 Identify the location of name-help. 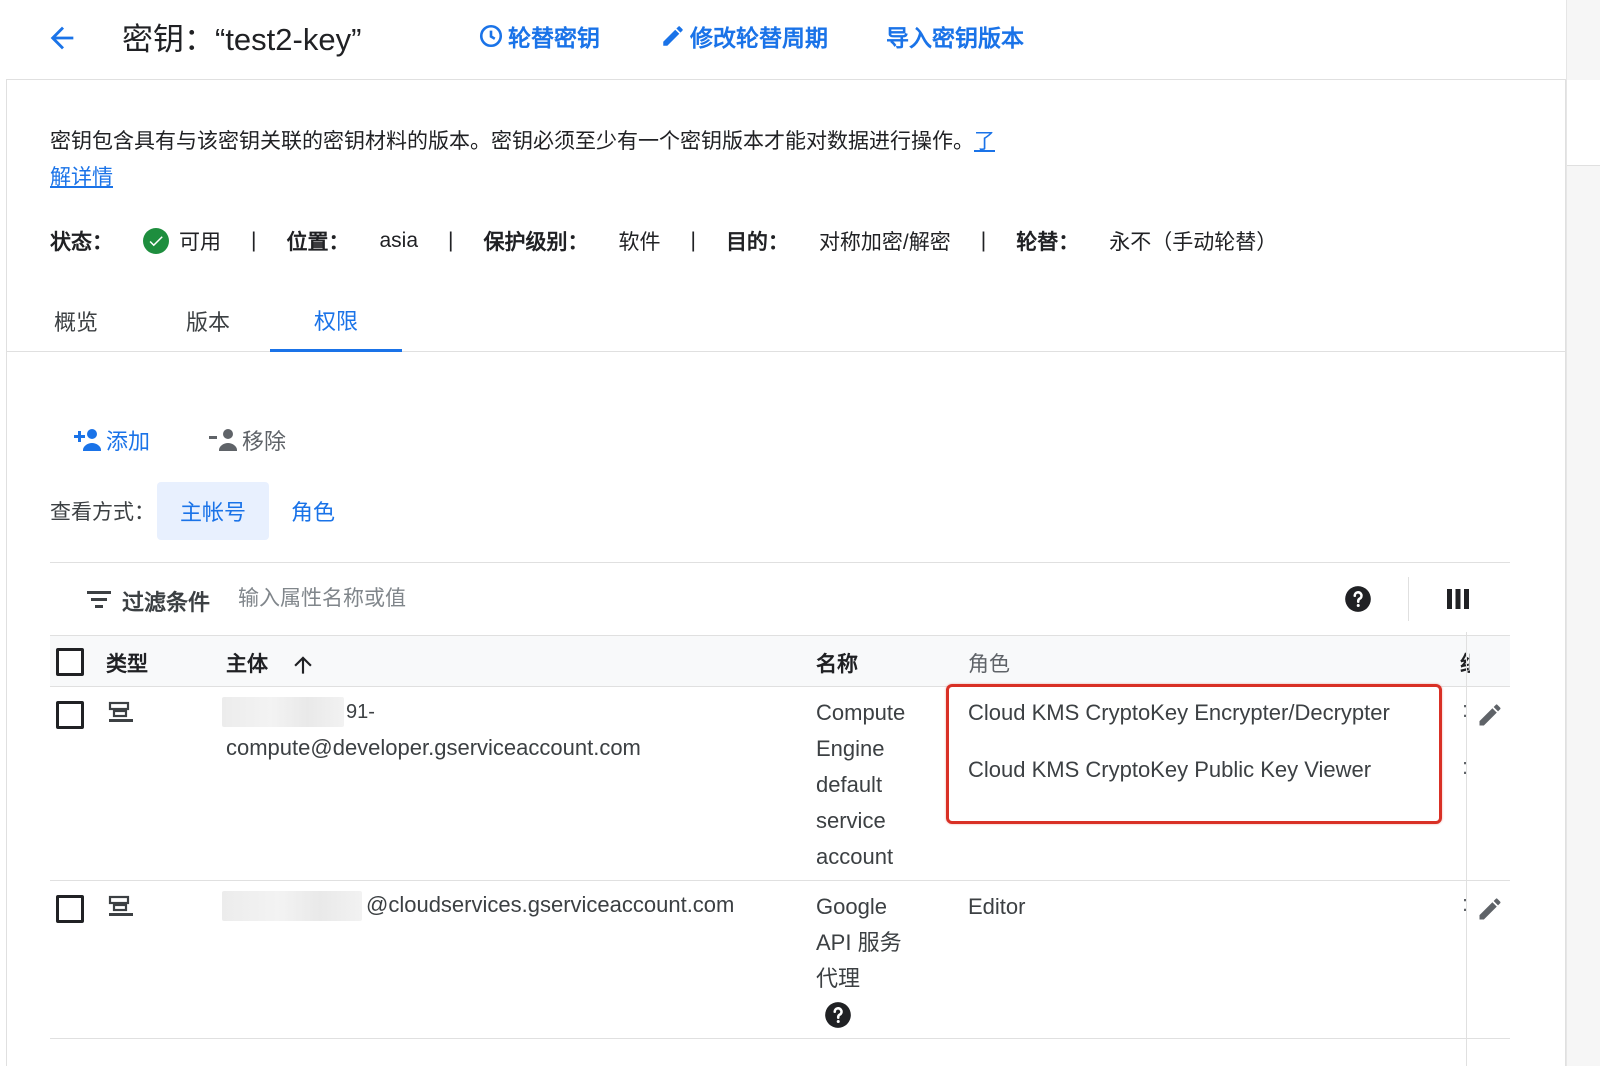
(859, 1018).